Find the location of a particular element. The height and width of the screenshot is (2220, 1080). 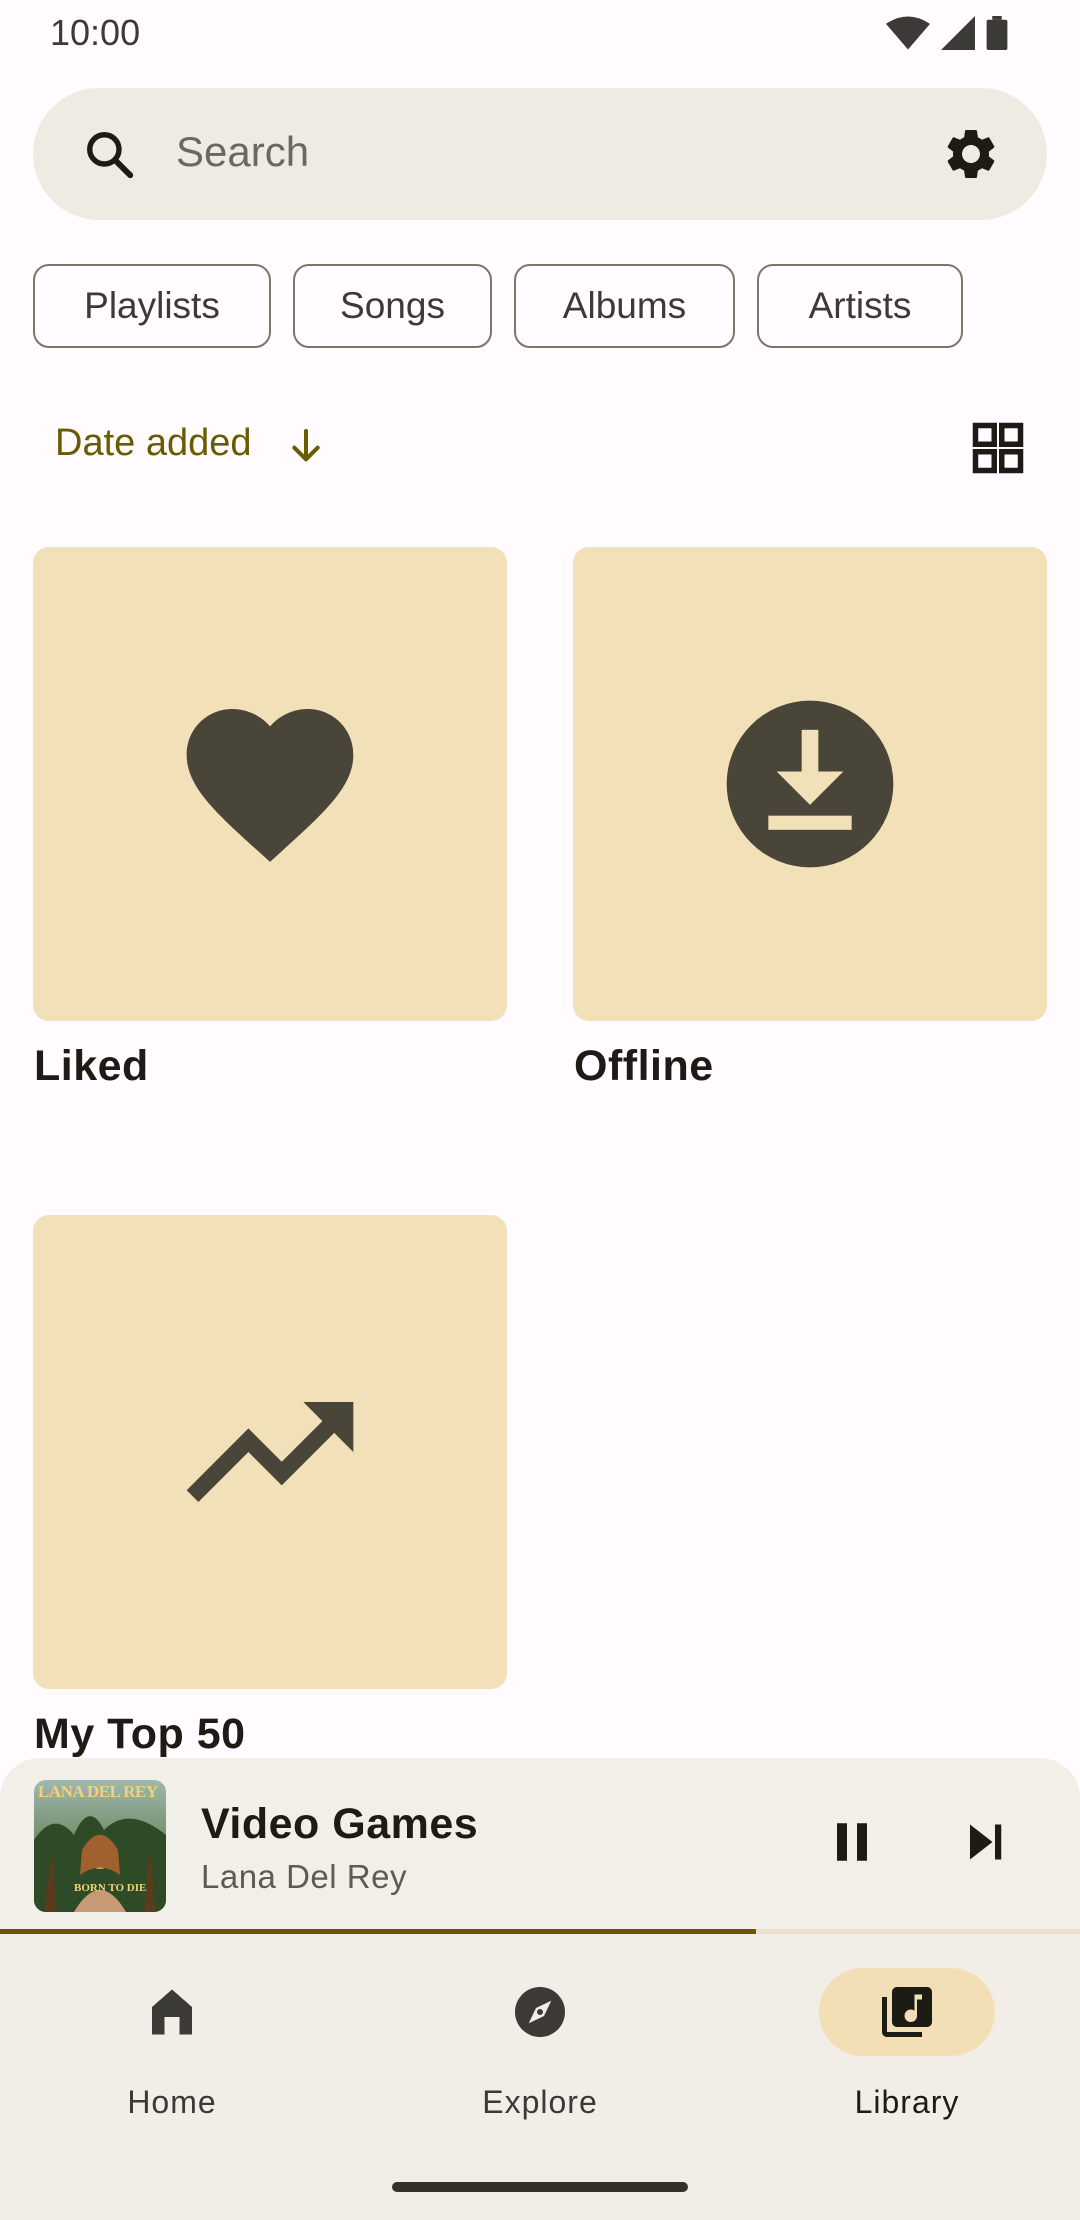

nav-label: Explore is located at coordinates (540, 2102).